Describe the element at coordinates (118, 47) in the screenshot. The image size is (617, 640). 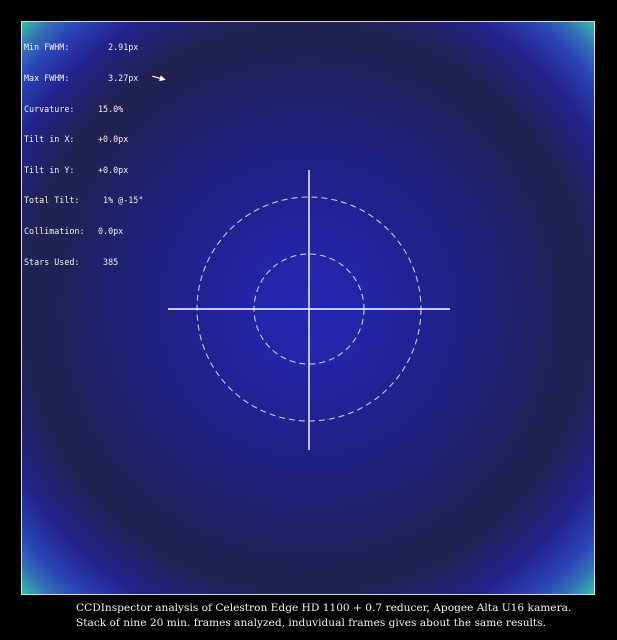
I see `stat-value: 2.91px` at that location.